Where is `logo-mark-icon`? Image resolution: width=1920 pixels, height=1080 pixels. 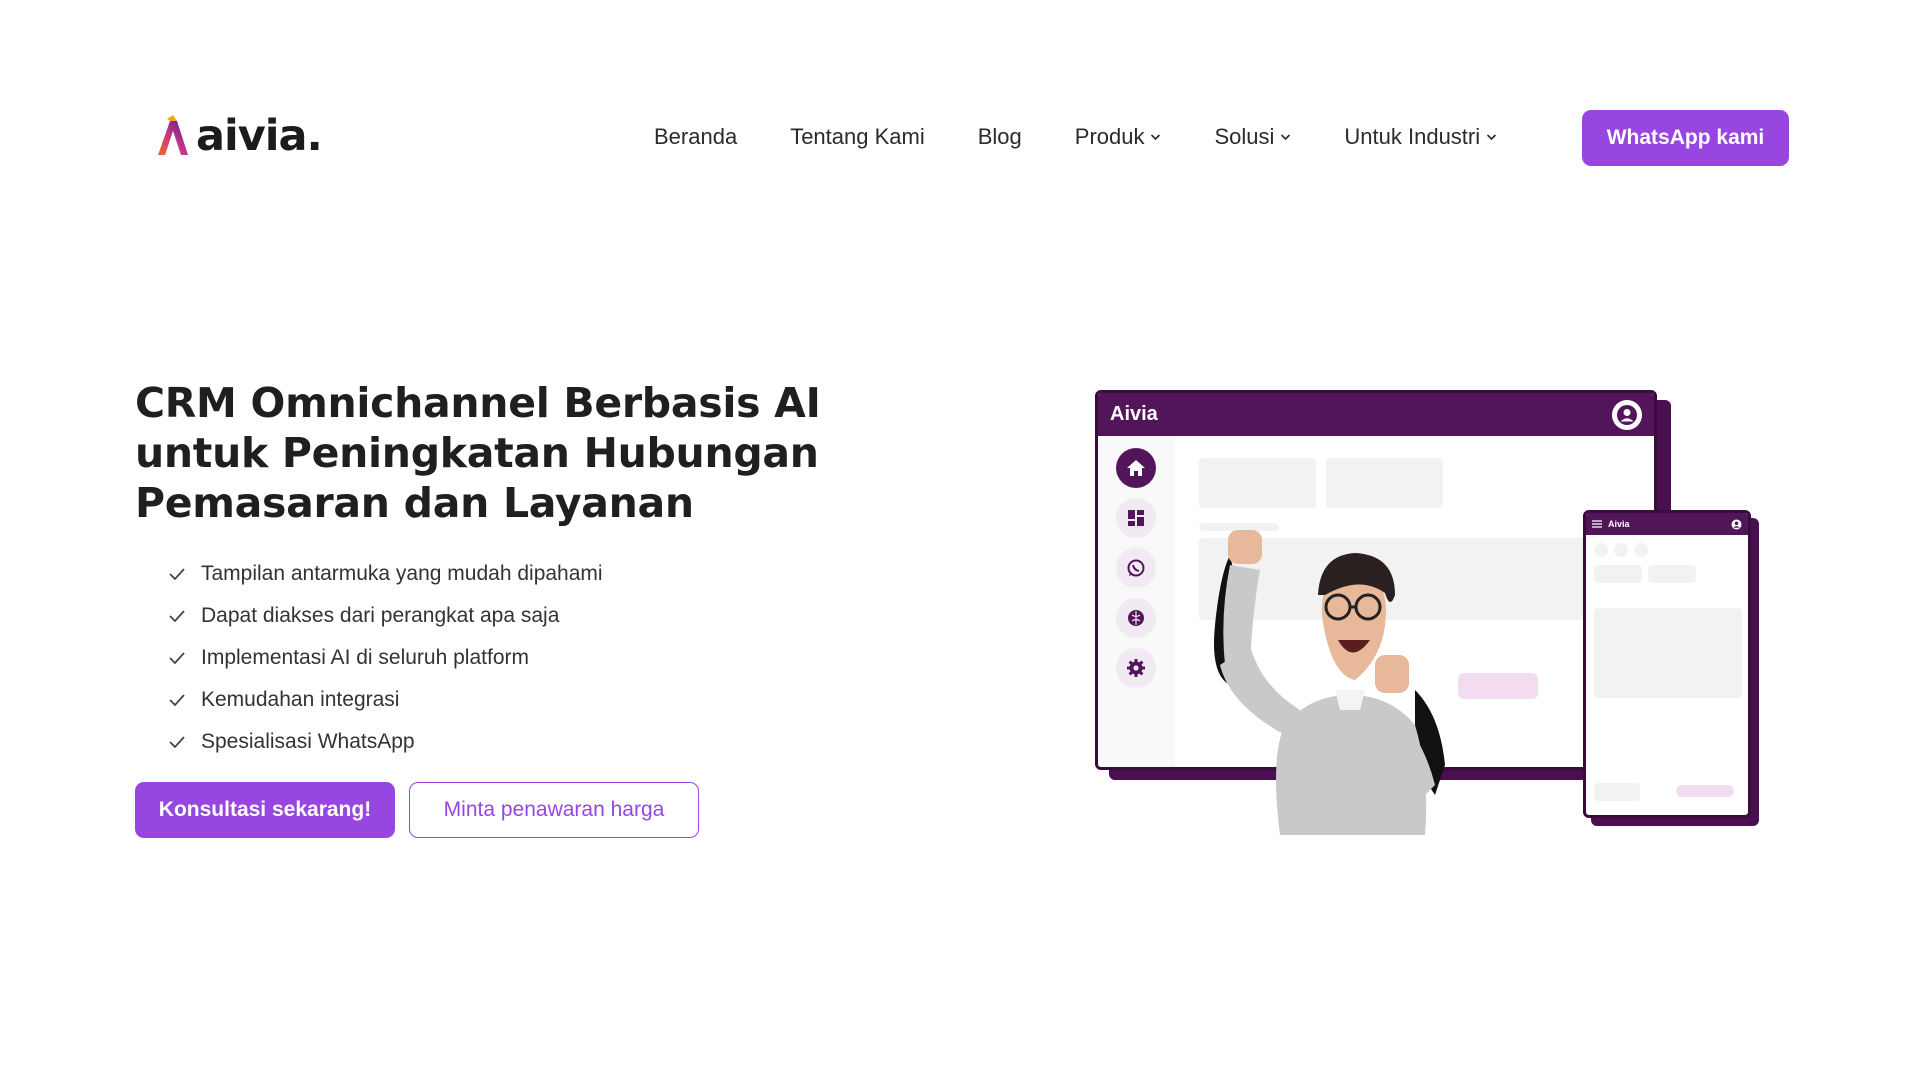
logo-mark-icon is located at coordinates (173, 135).